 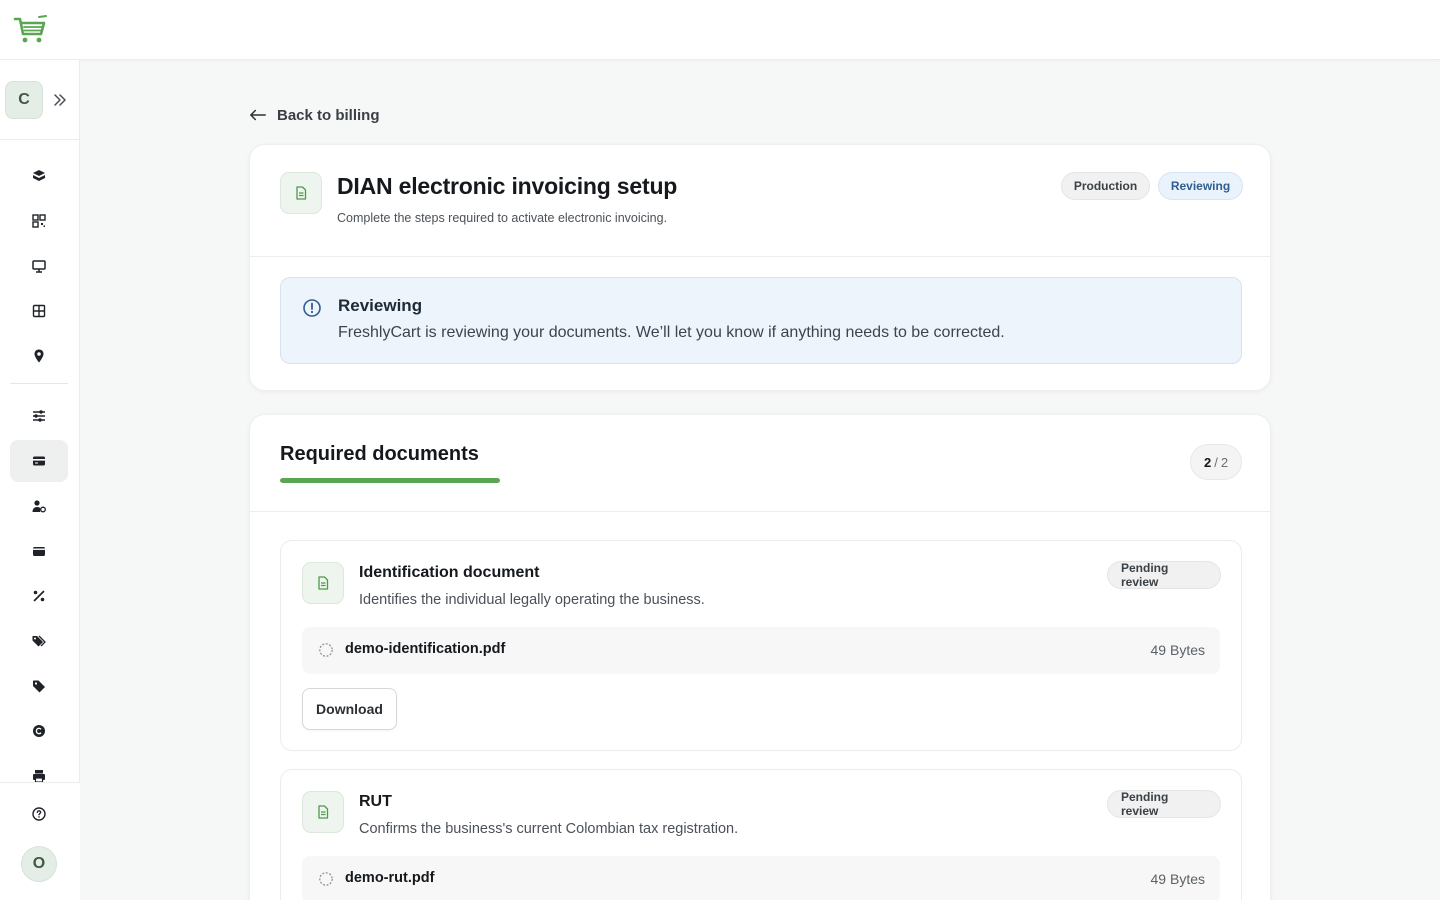 I want to click on sidebar-item-payments, so click(x=39, y=551).